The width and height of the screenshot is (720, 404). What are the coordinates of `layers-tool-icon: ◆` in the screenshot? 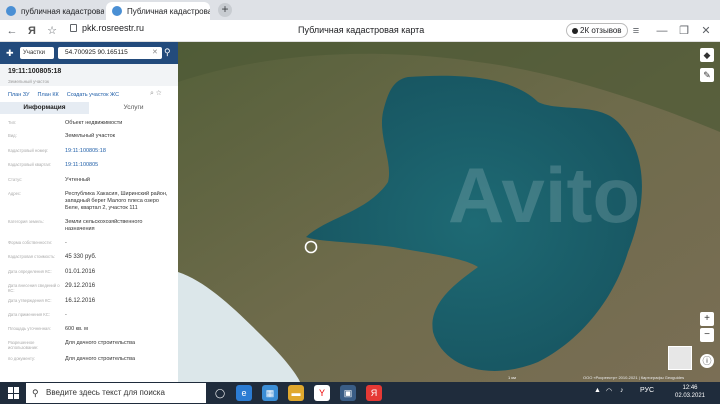 It's located at (707, 55).